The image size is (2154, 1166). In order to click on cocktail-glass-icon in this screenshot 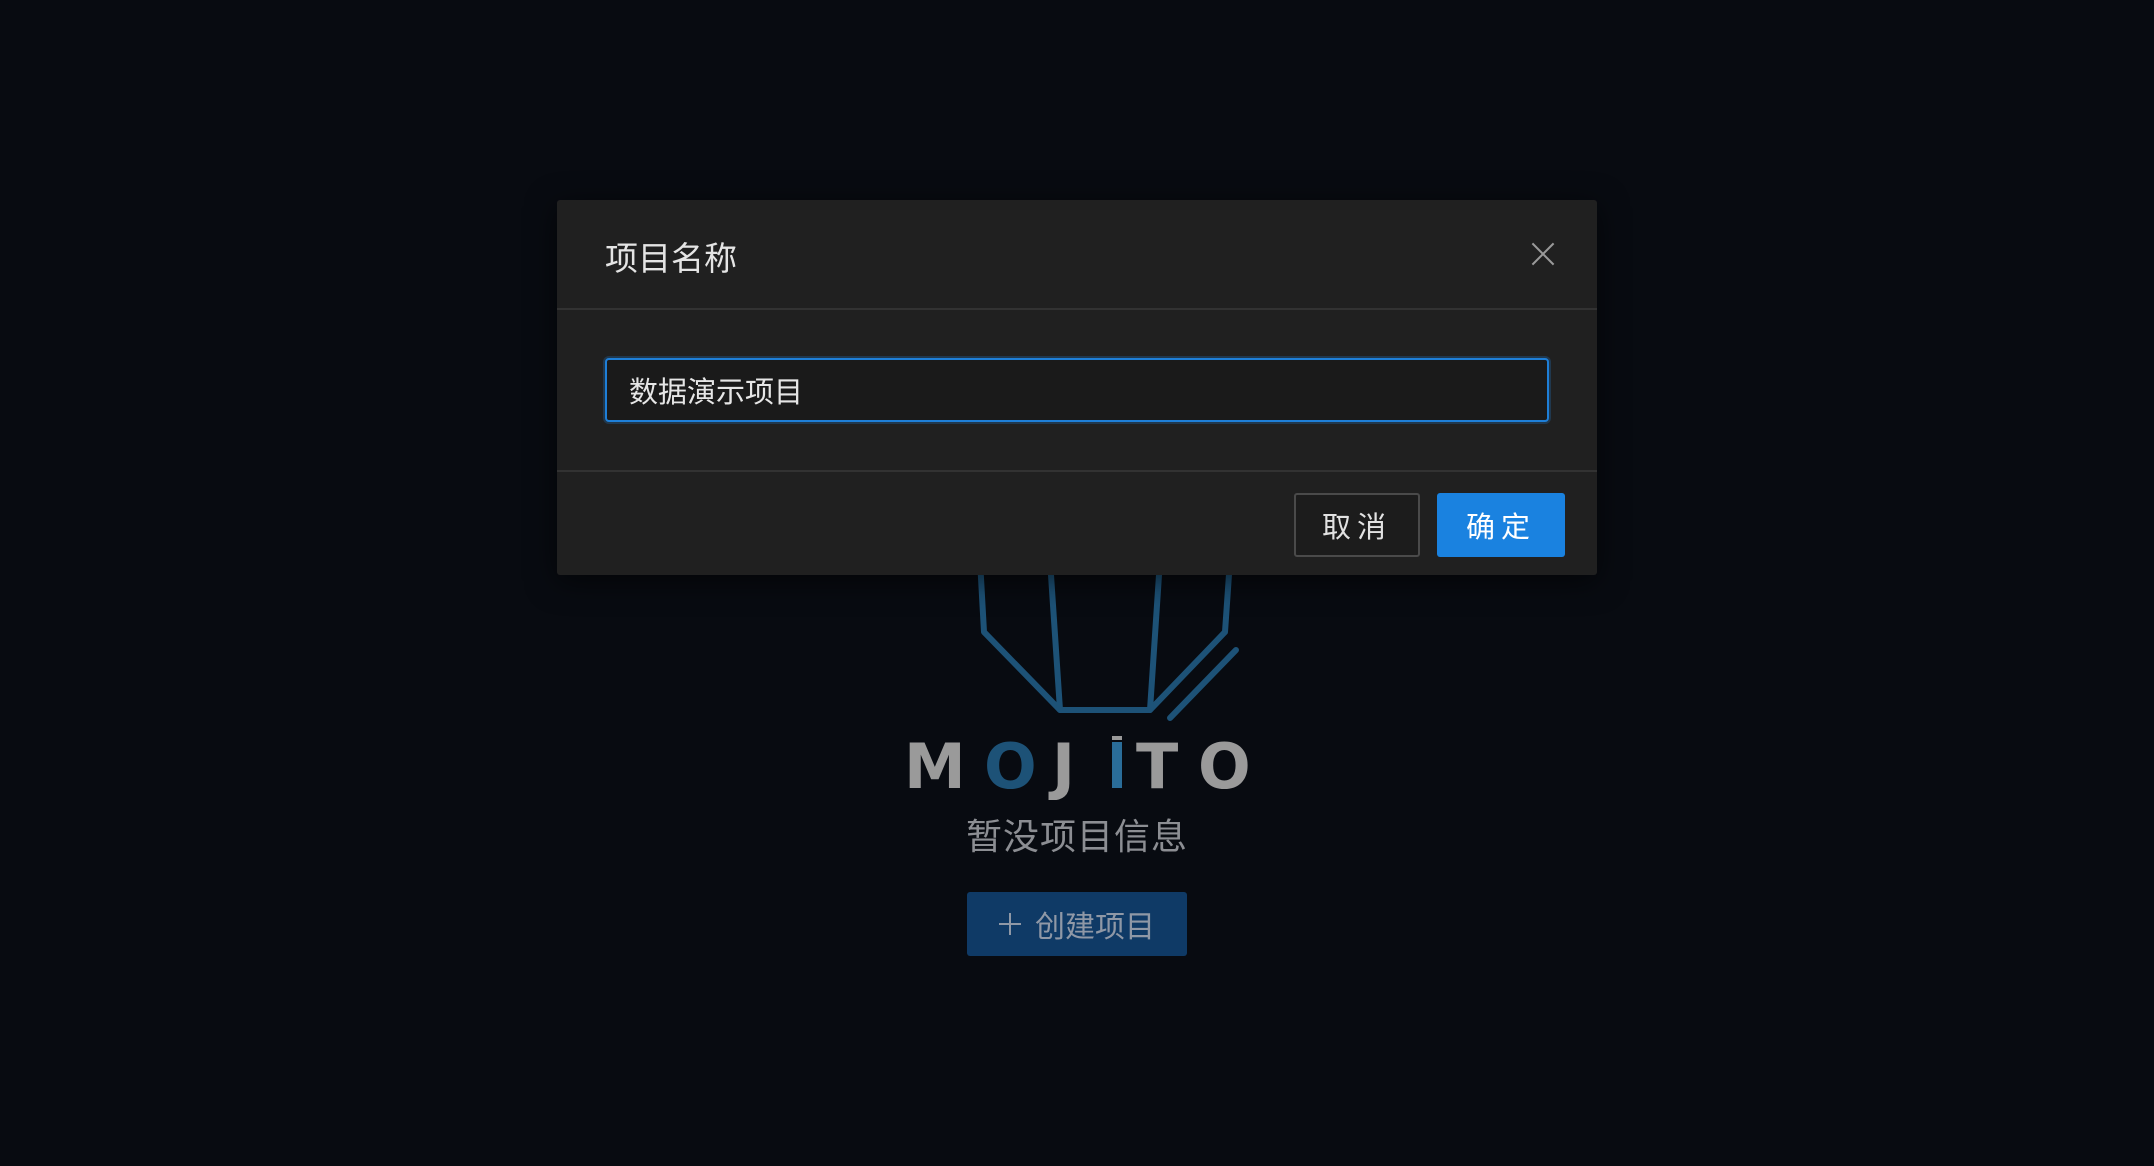, I will do `click(1108, 640)`.